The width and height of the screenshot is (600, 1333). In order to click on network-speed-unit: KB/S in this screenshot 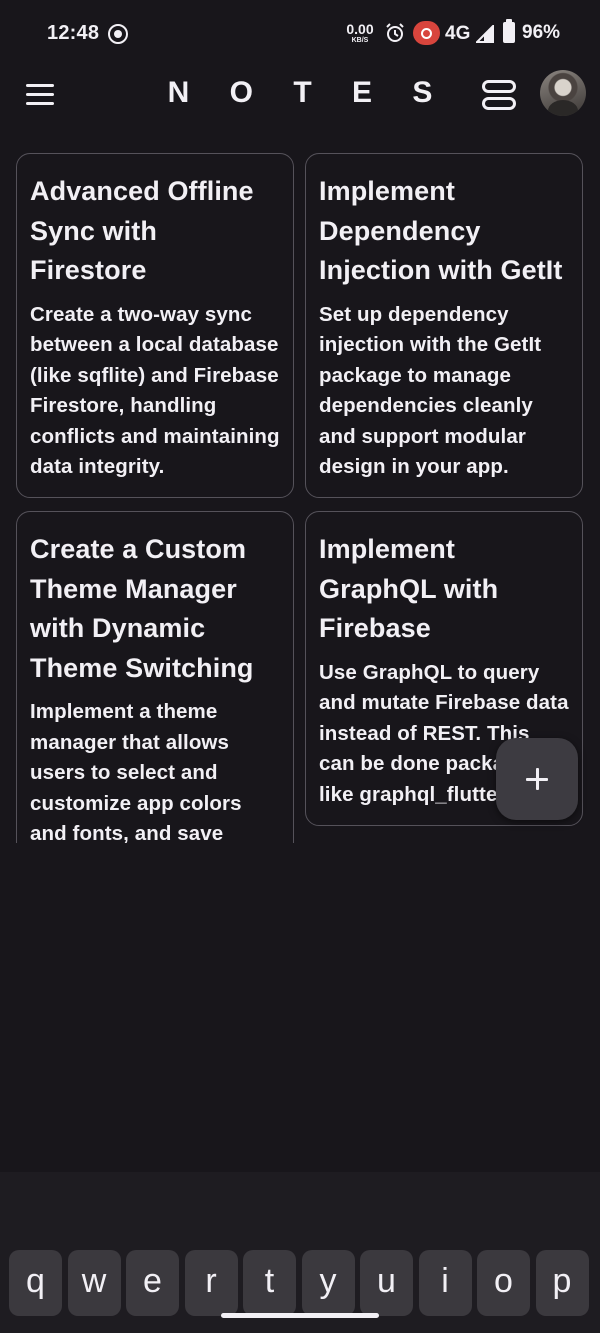, I will do `click(360, 40)`.